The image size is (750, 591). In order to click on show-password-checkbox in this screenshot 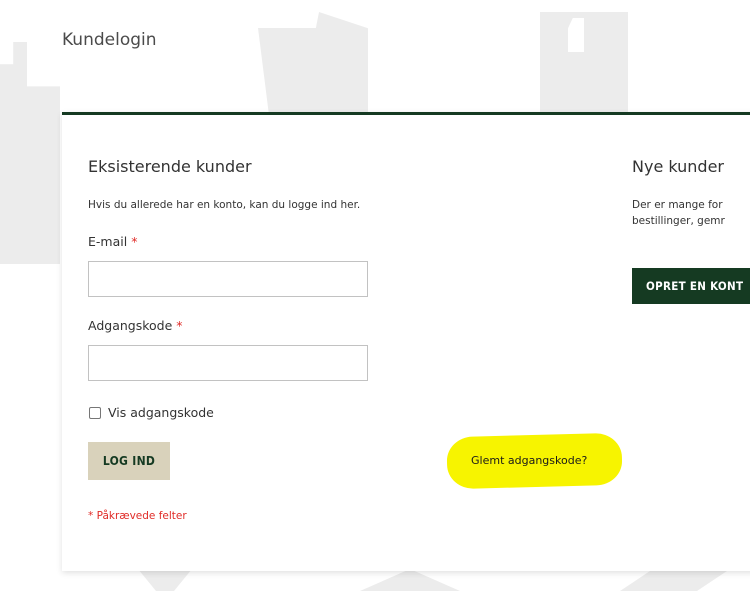, I will do `click(95, 412)`.